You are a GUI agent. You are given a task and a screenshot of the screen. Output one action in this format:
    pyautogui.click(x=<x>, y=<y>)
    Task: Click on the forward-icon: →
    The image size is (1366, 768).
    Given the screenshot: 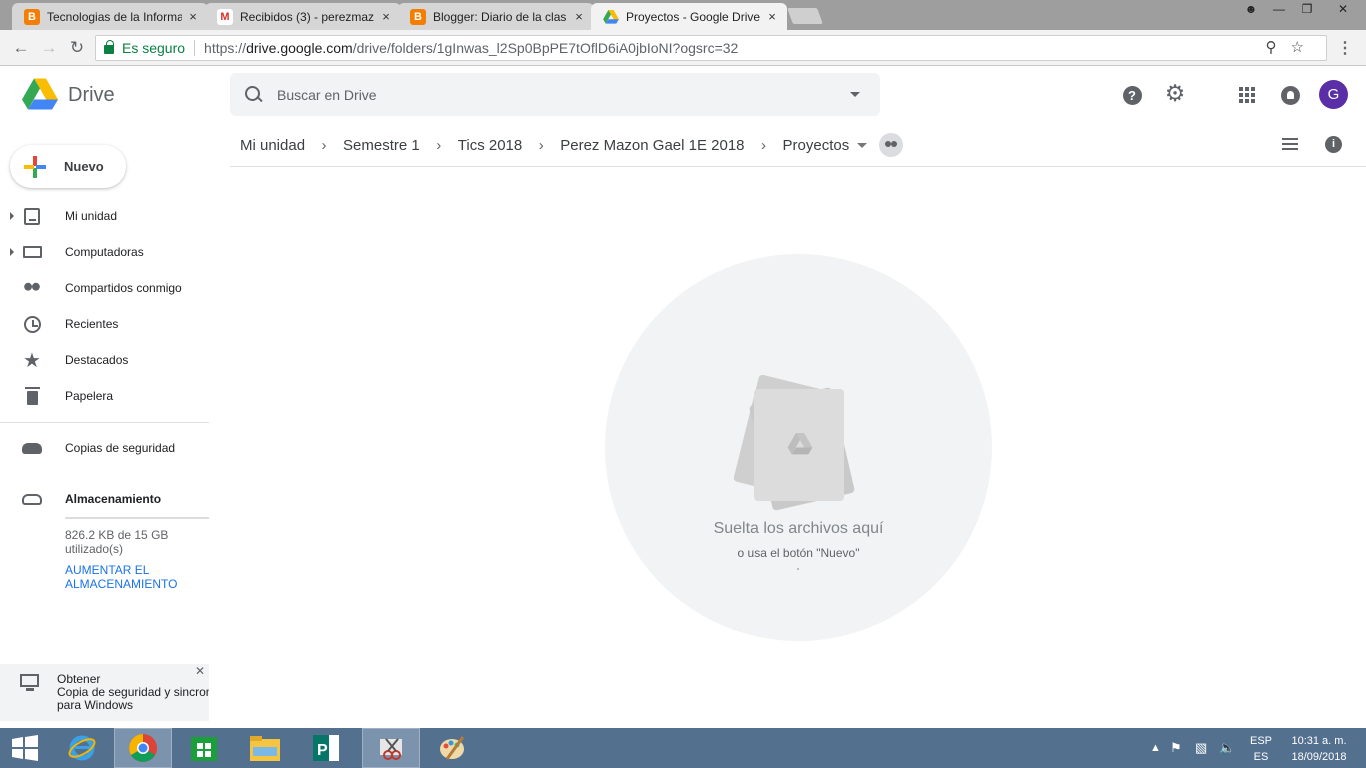 What is the action you would take?
    pyautogui.click(x=49, y=48)
    